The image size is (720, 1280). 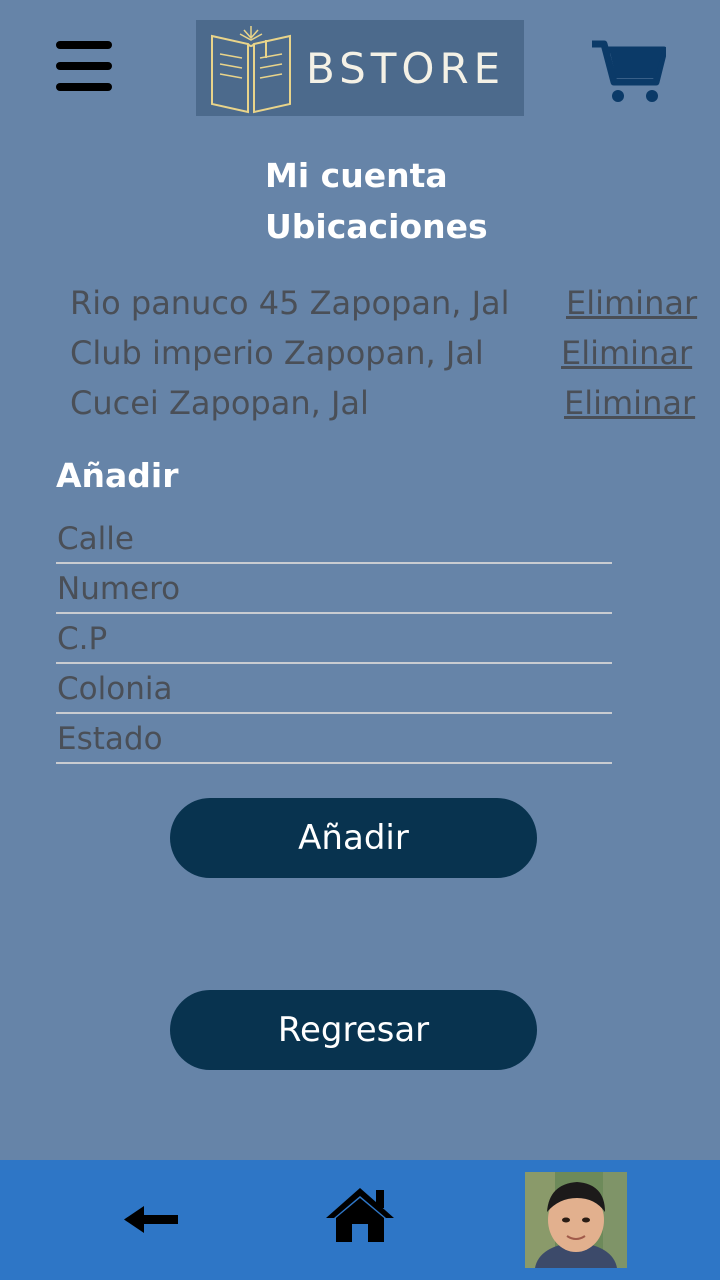 What do you see at coordinates (356, 175) in the screenshot?
I see `page-title: Mi cuenta` at bounding box center [356, 175].